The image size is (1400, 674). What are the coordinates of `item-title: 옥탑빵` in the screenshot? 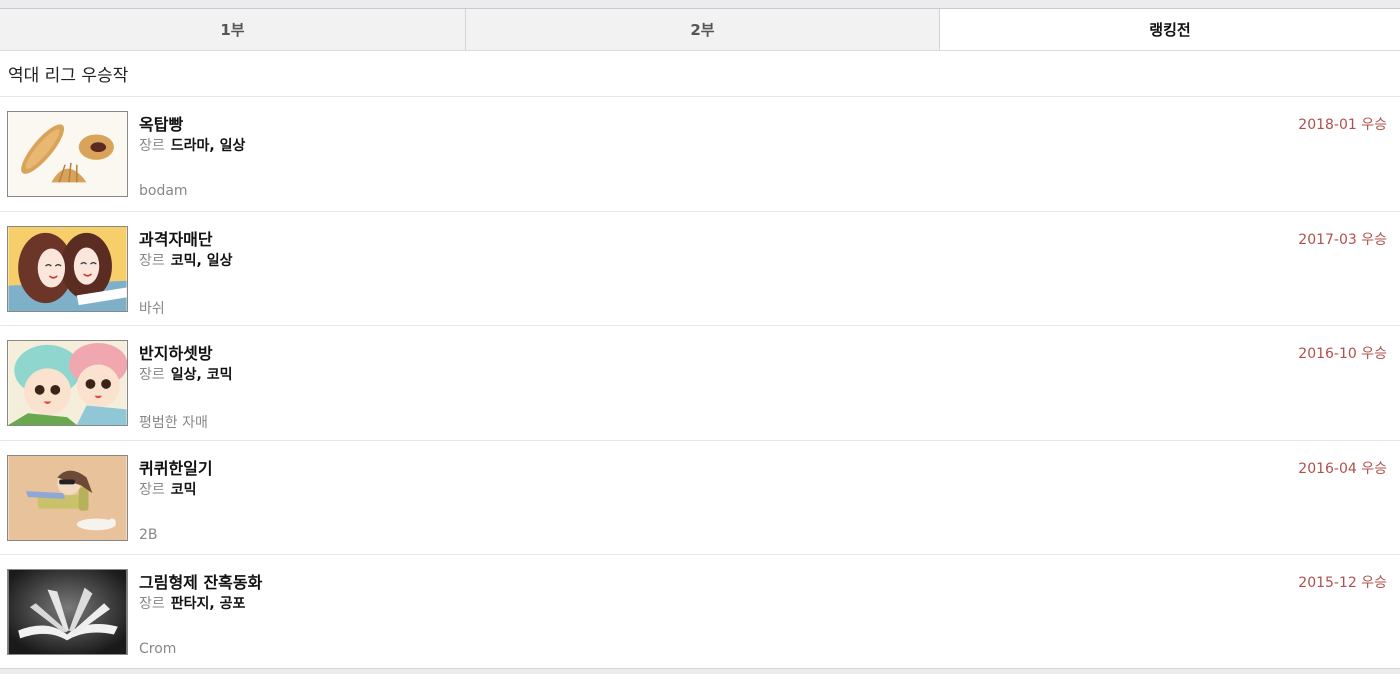 It's located at (161, 123).